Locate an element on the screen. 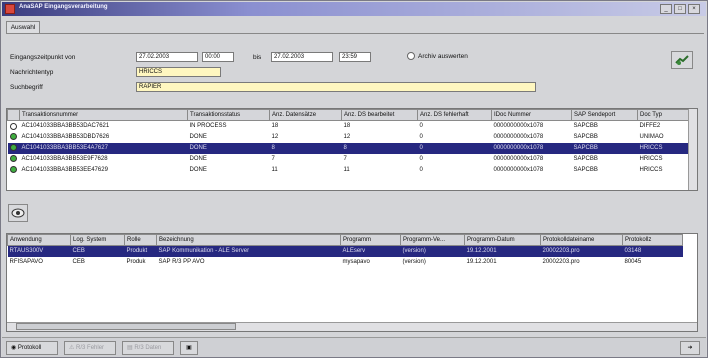  column-header: Programm is located at coordinates (370, 240).